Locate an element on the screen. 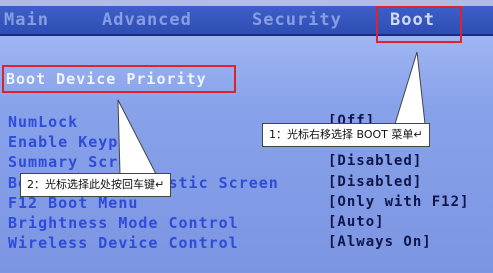 The height and width of the screenshot is (273, 493). option-summary-screen: Summary Screen is located at coordinates (78, 162).